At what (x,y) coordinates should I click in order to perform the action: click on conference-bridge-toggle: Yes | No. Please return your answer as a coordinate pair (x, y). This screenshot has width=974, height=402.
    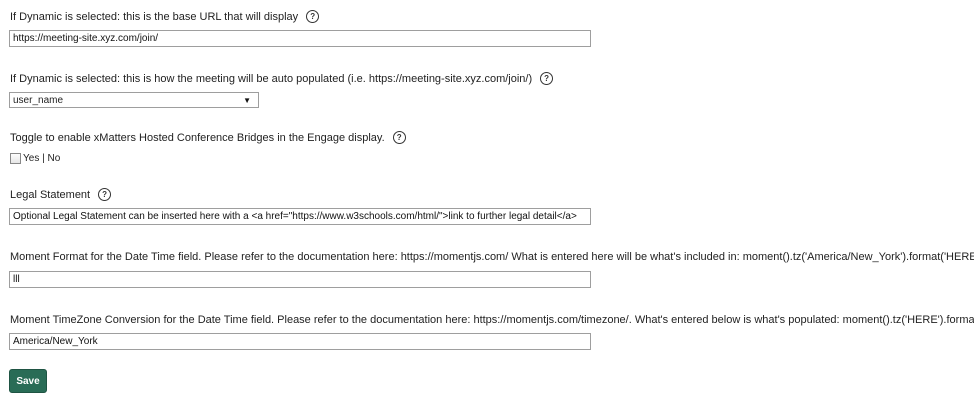
    Looking at the image, I should click on (35, 158).